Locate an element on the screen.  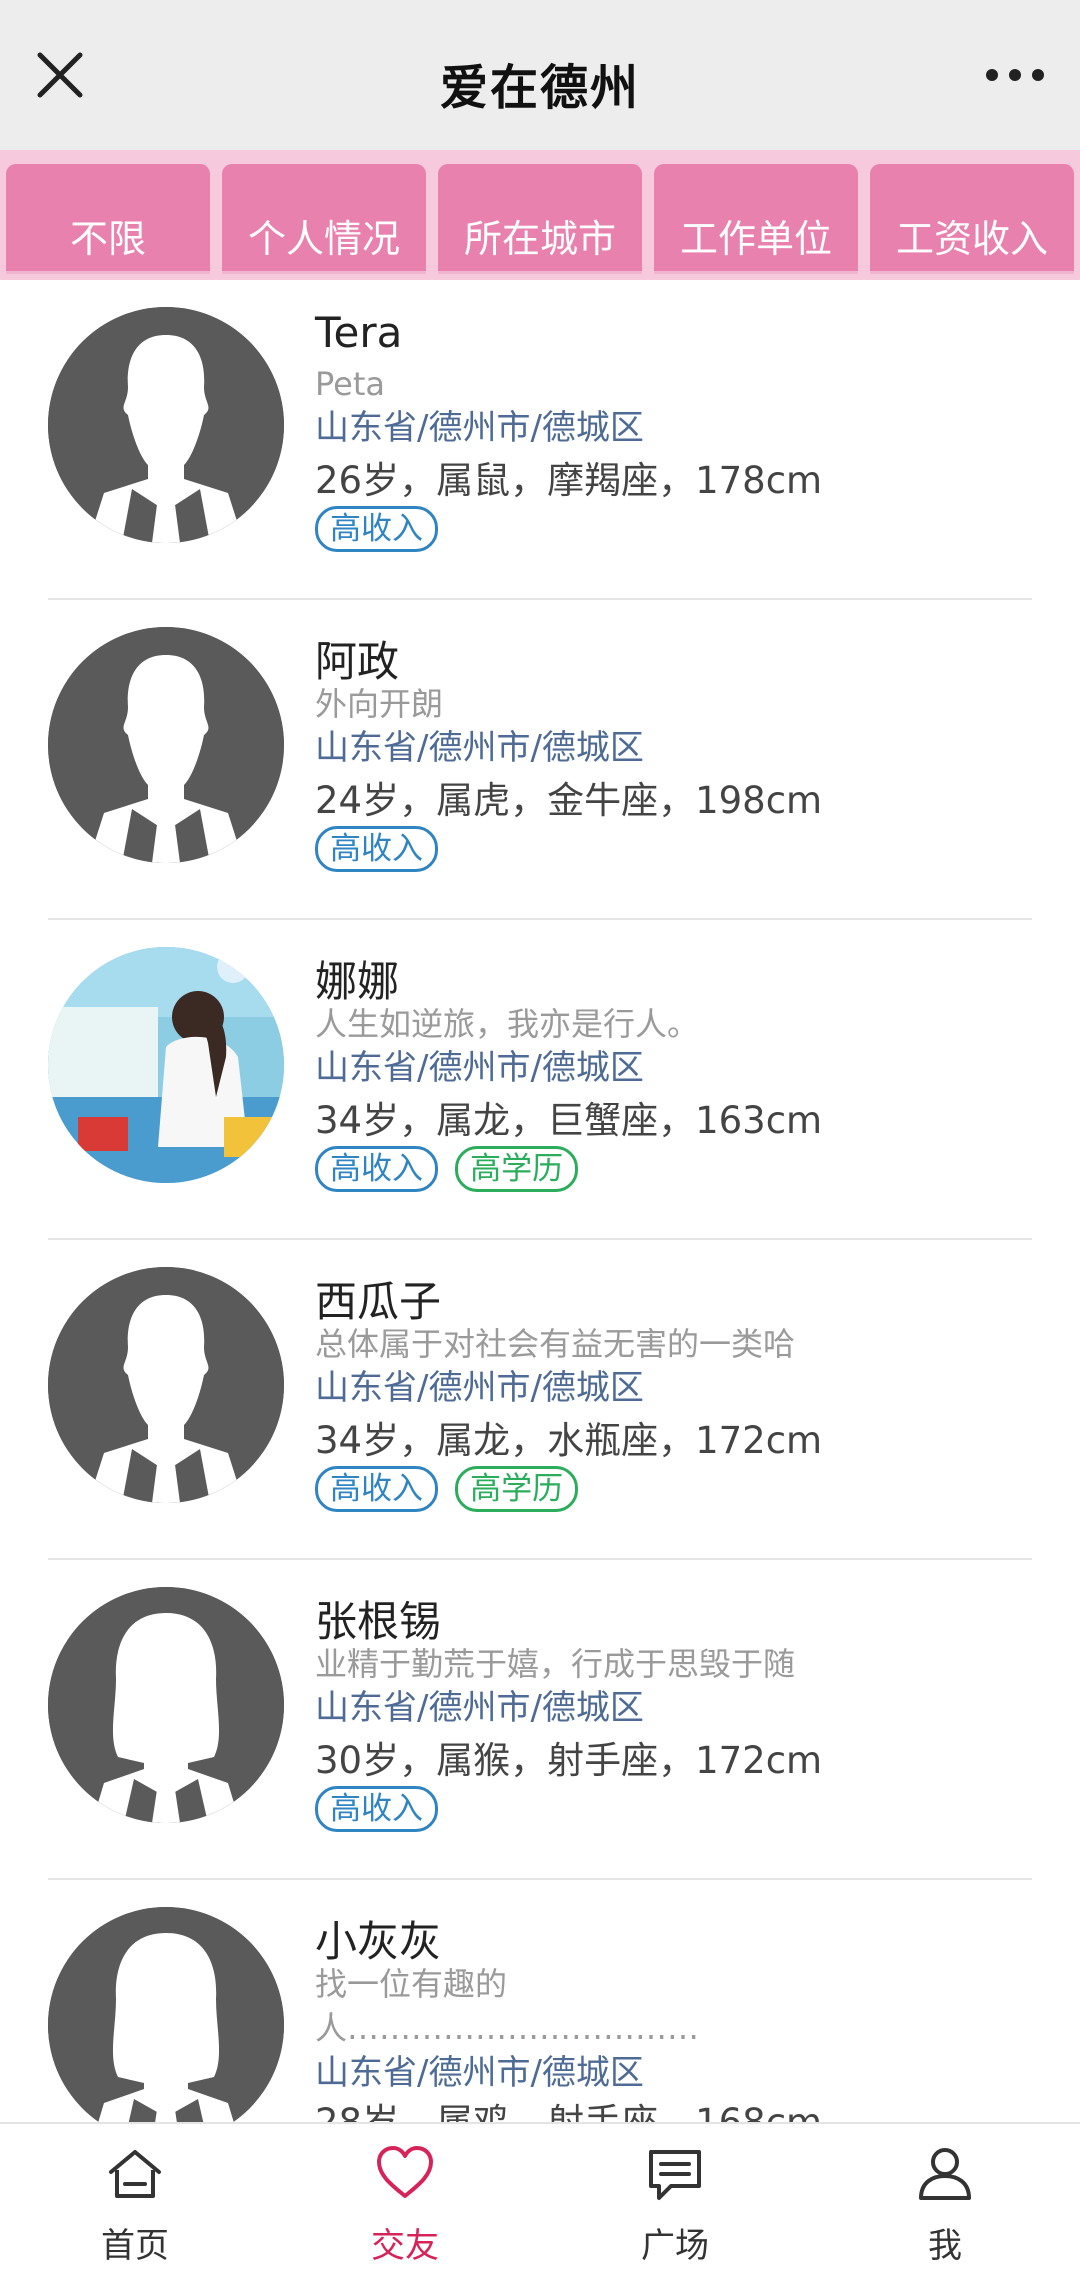
user-info: 24岁，属虎，金牛座，198cm is located at coordinates (569, 800).